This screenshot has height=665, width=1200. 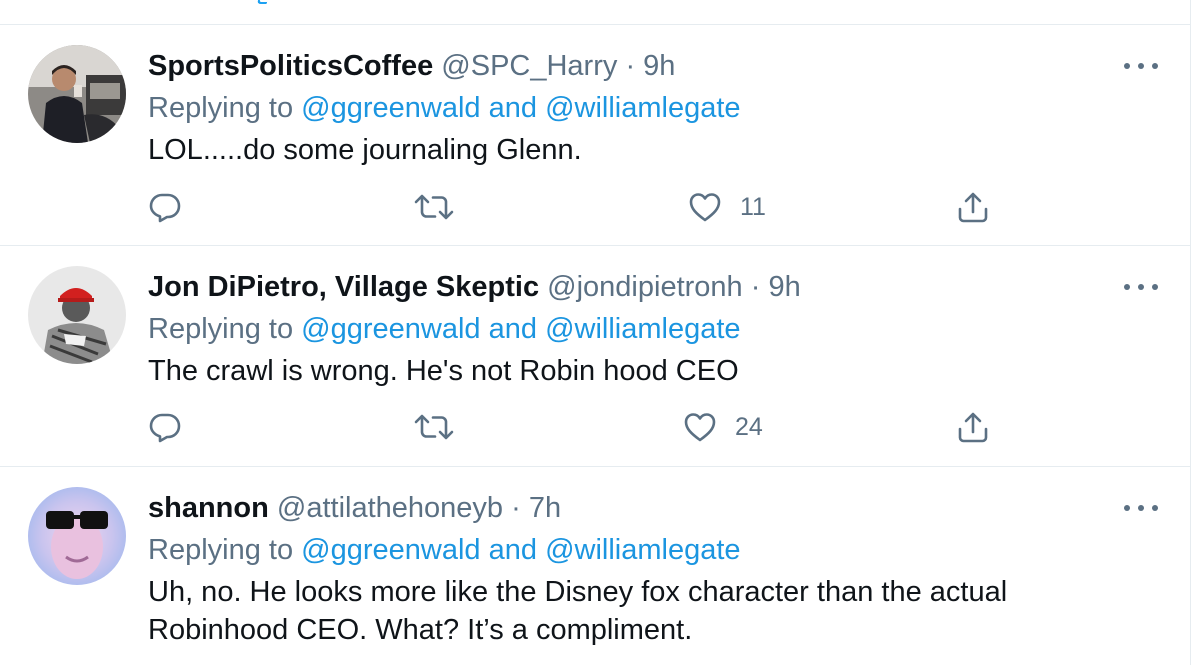 I want to click on user-handle: @SPC_Harry, so click(x=529, y=66).